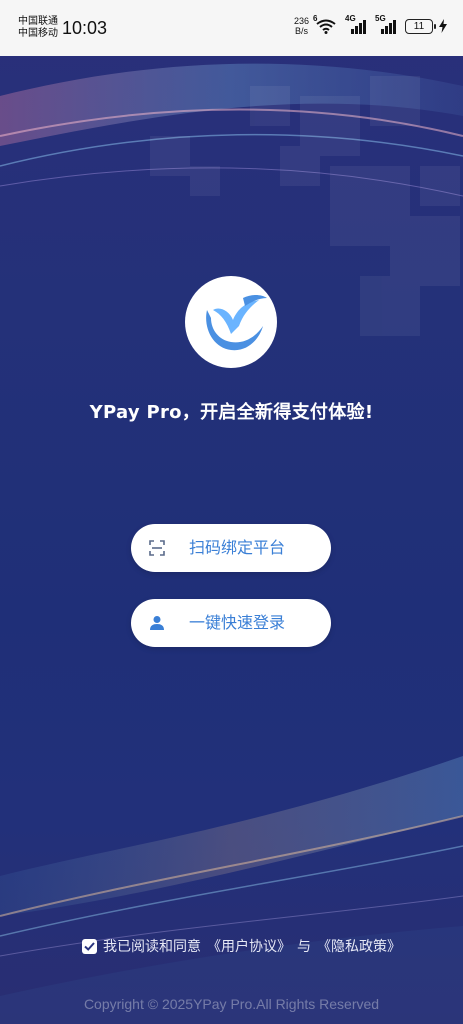 This screenshot has width=463, height=1024. What do you see at coordinates (304, 947) in the screenshot?
I see `agreement-conjunction: 与` at bounding box center [304, 947].